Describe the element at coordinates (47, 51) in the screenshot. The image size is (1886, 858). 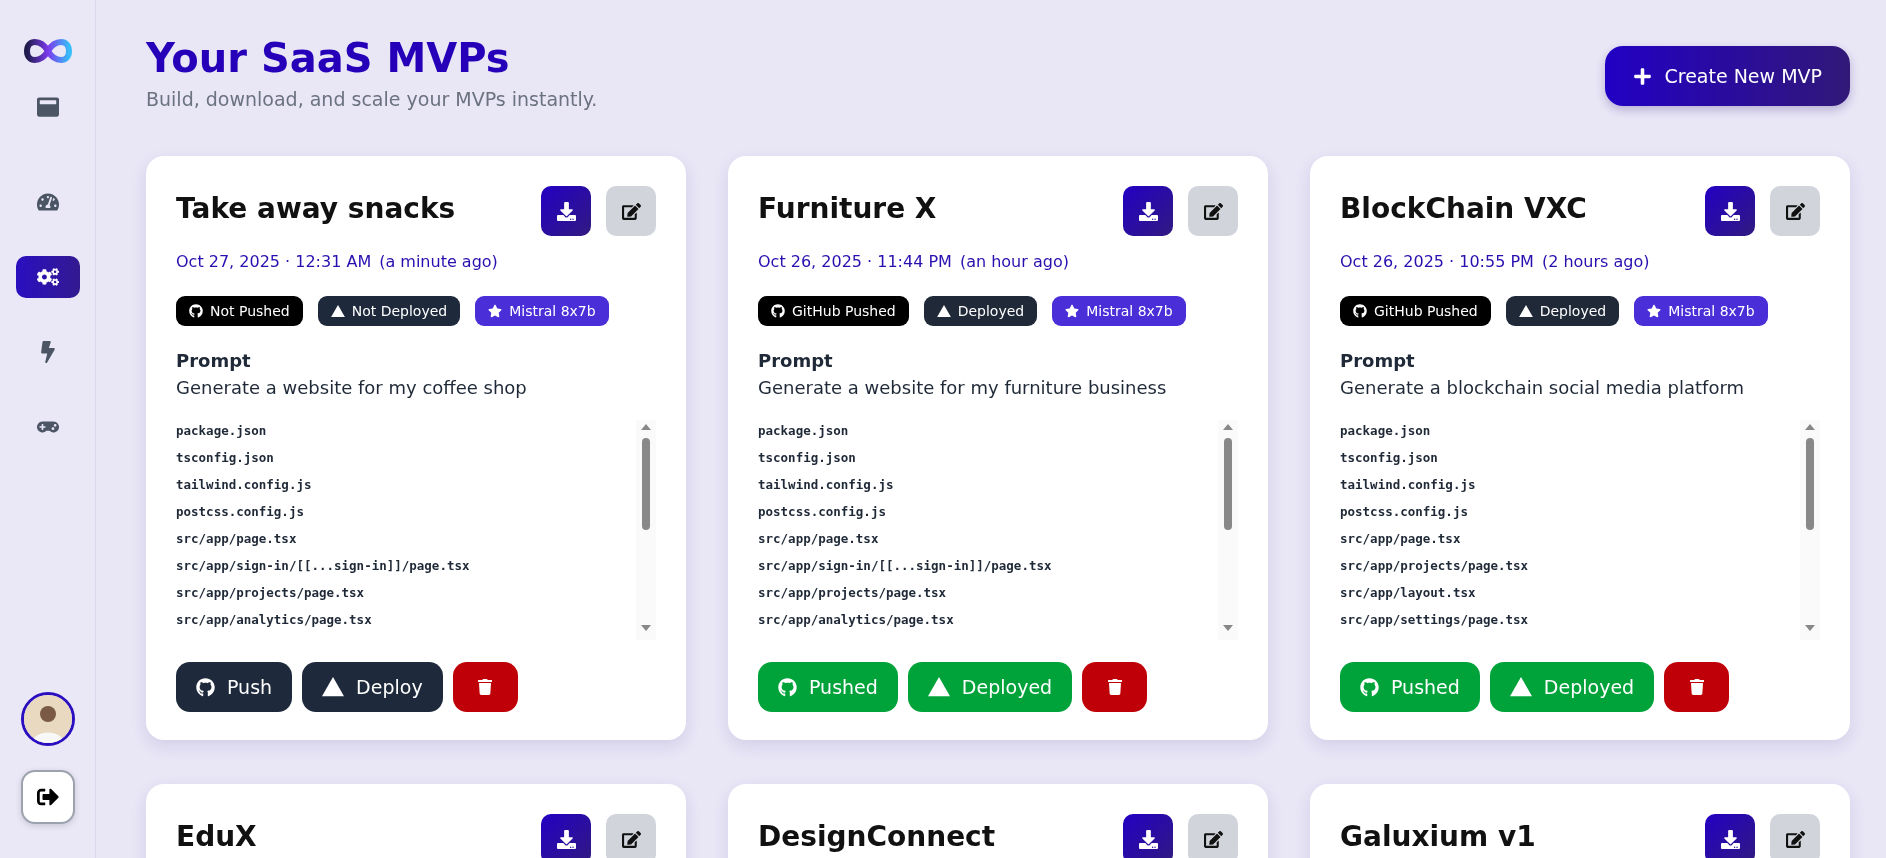
I see `logo-icon` at that location.